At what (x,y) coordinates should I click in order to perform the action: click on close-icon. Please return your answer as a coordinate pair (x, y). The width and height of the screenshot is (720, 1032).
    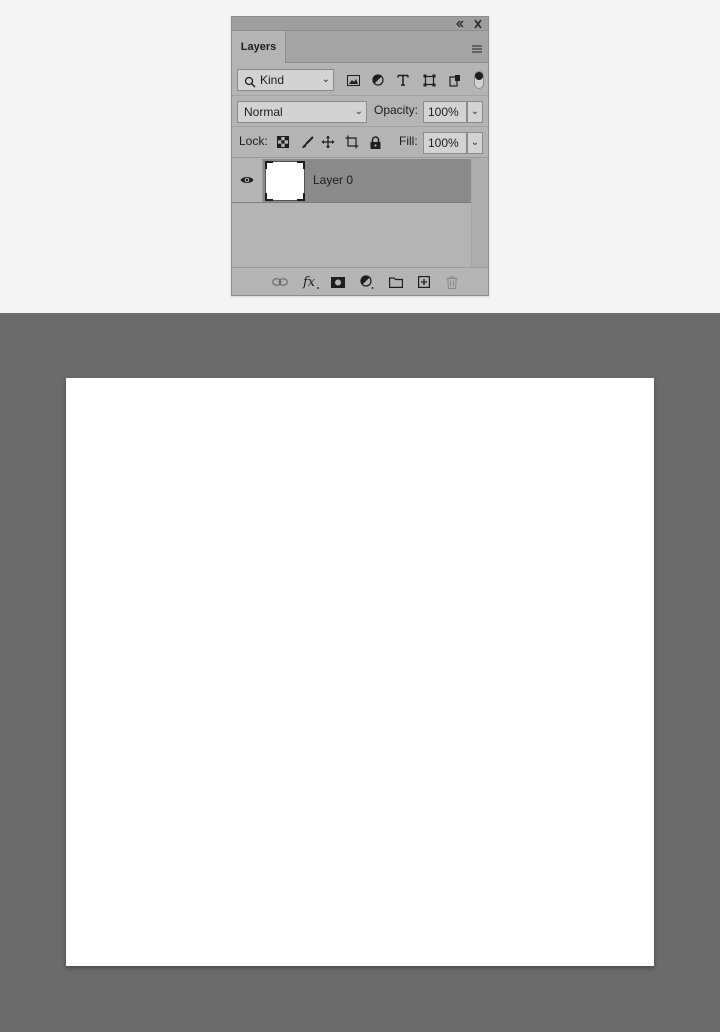
    Looking at the image, I should click on (478, 24).